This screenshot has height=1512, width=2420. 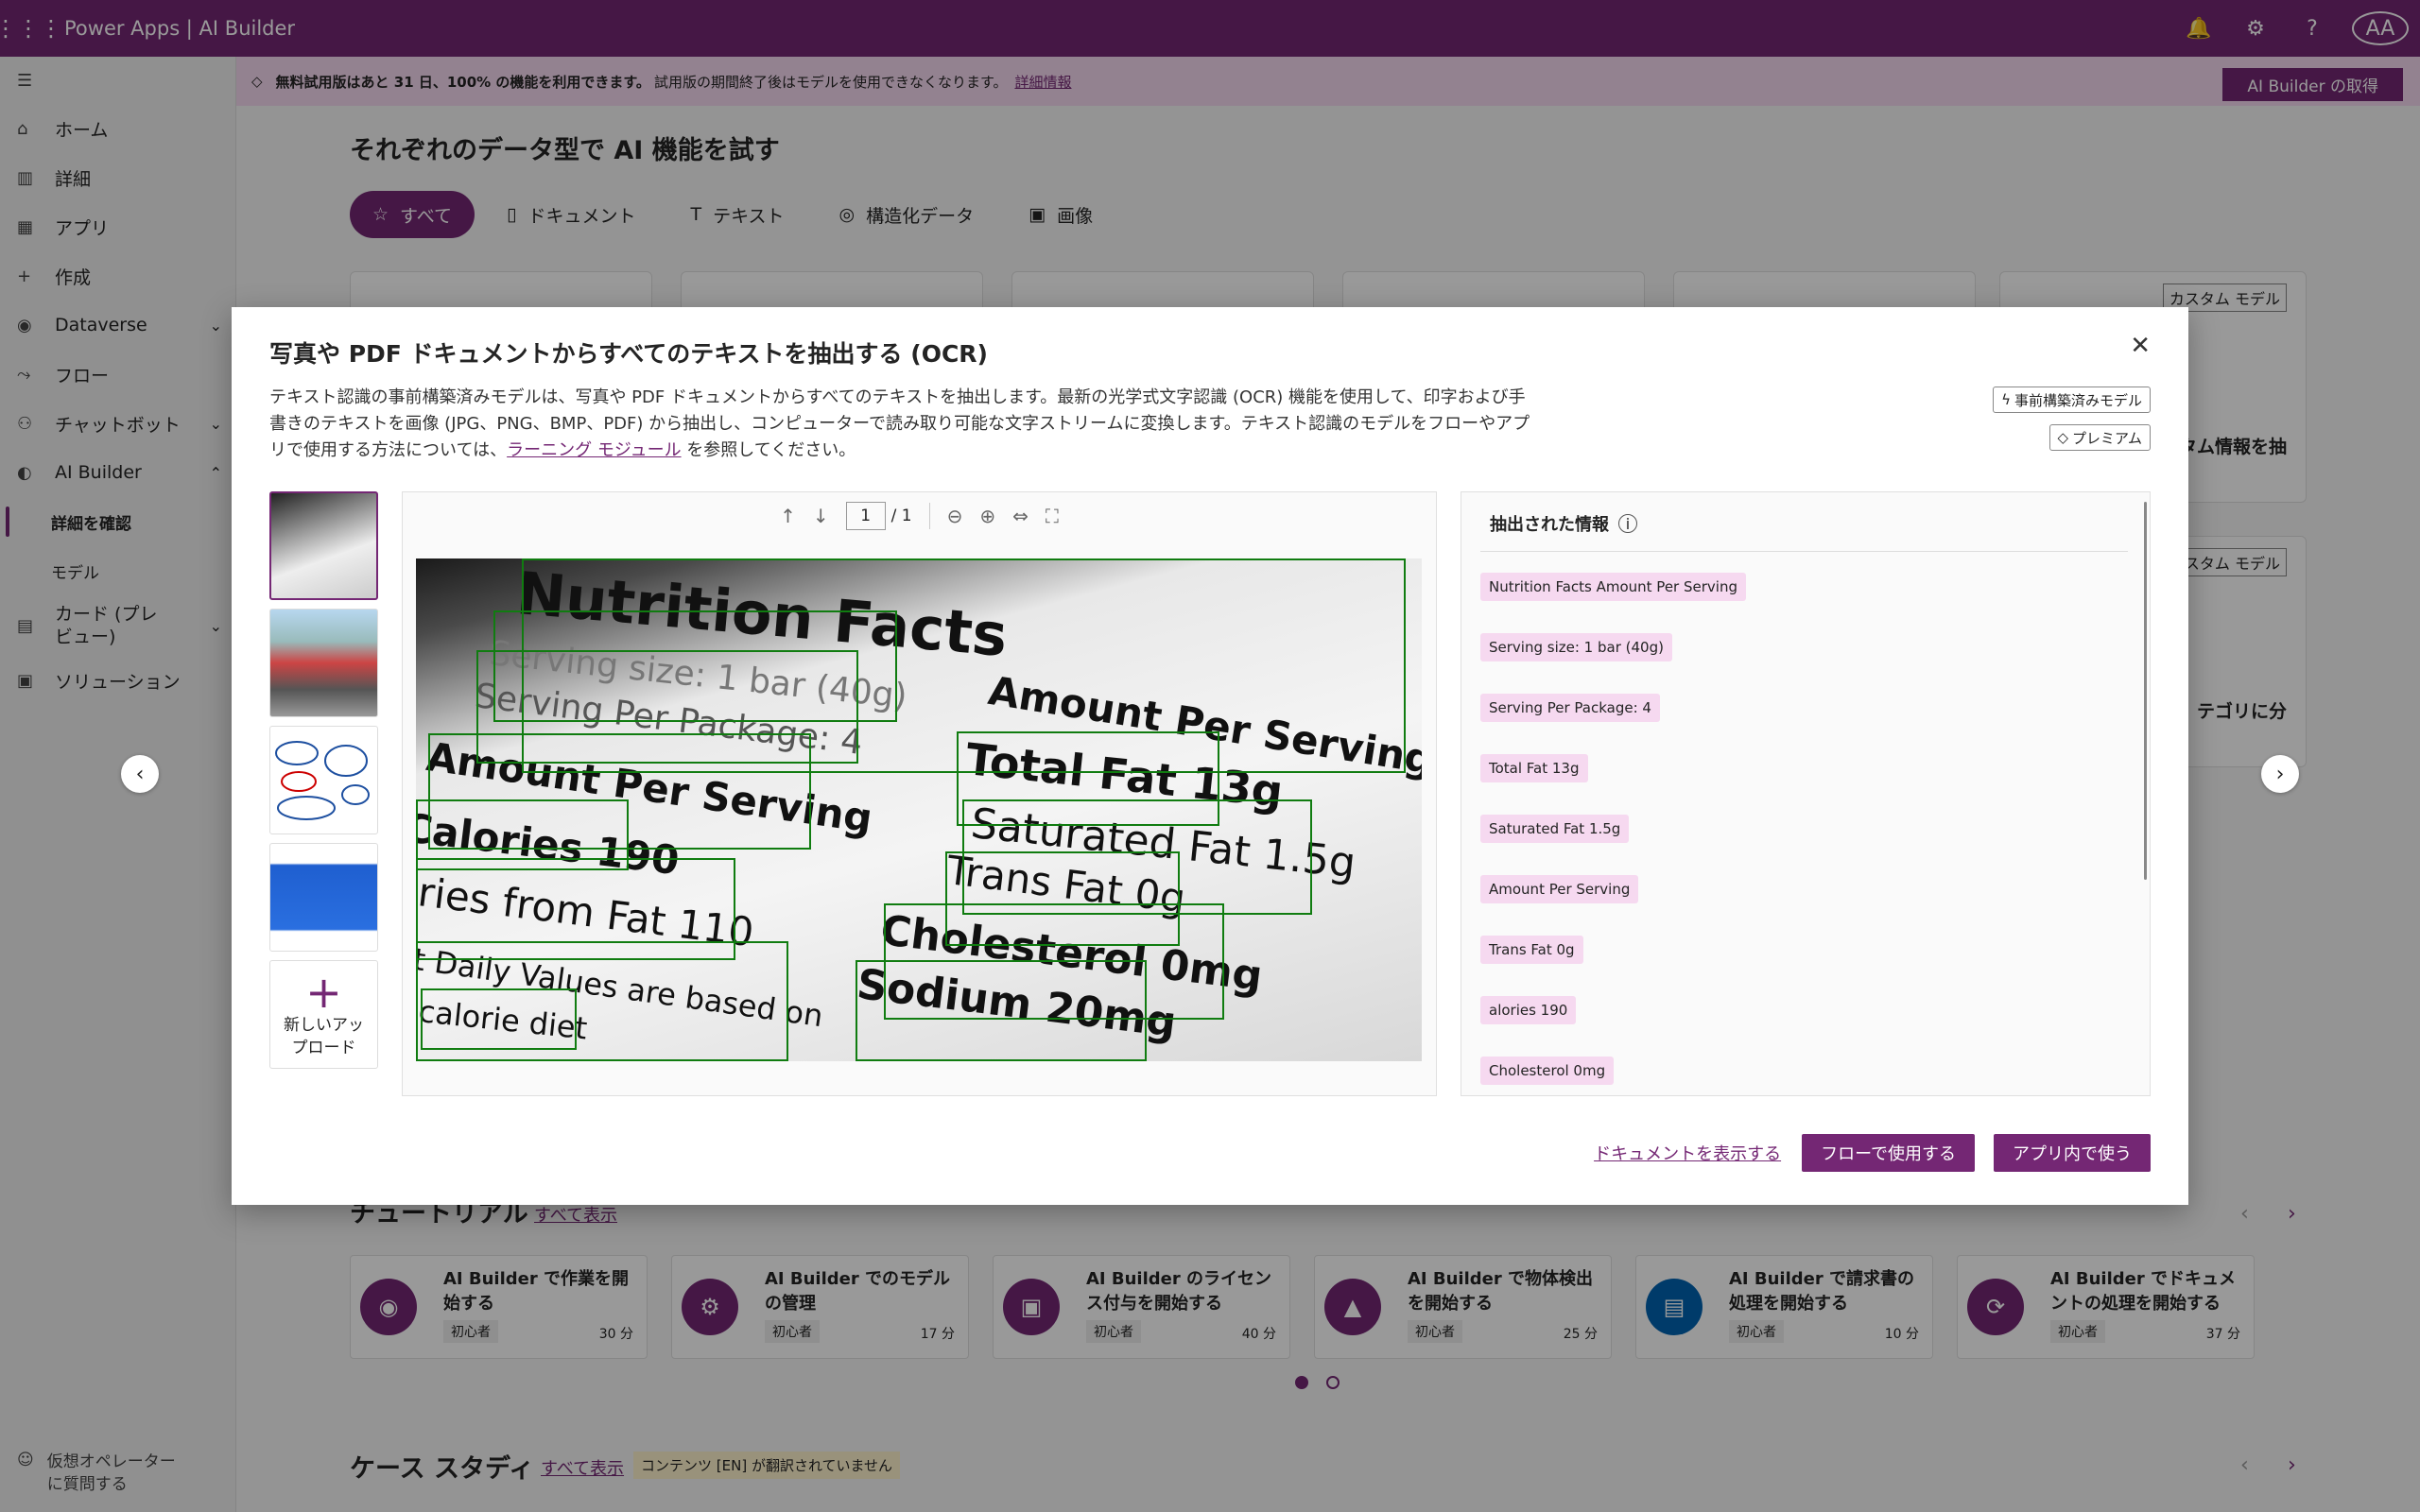 I want to click on thumbnail-container, so click(x=323, y=897).